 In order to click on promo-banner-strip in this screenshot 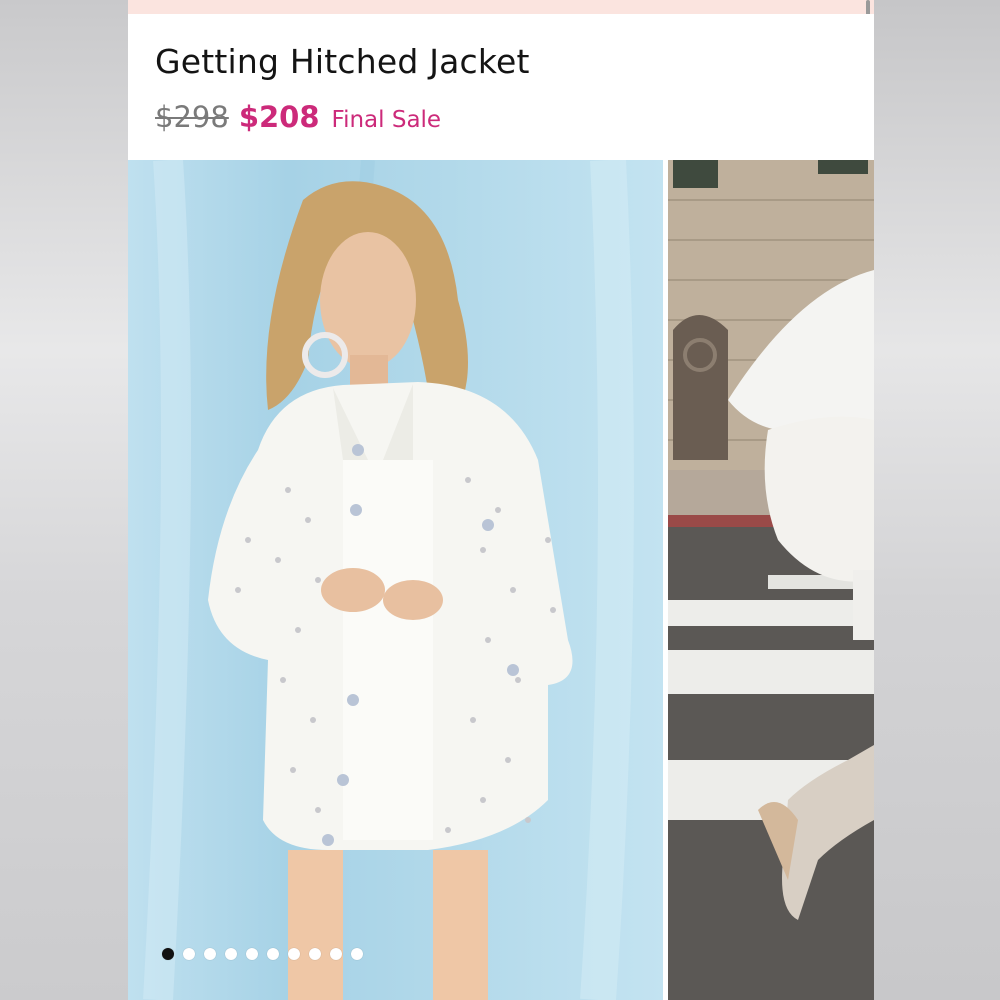, I will do `click(501, 7)`.